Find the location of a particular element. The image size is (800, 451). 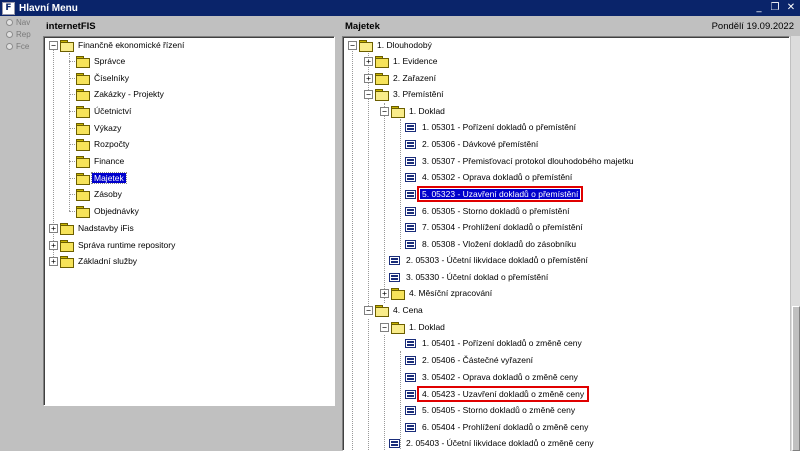

tree-item-dlouhodoby: 1. Dlouhodobý is located at coordinates (396, 45).